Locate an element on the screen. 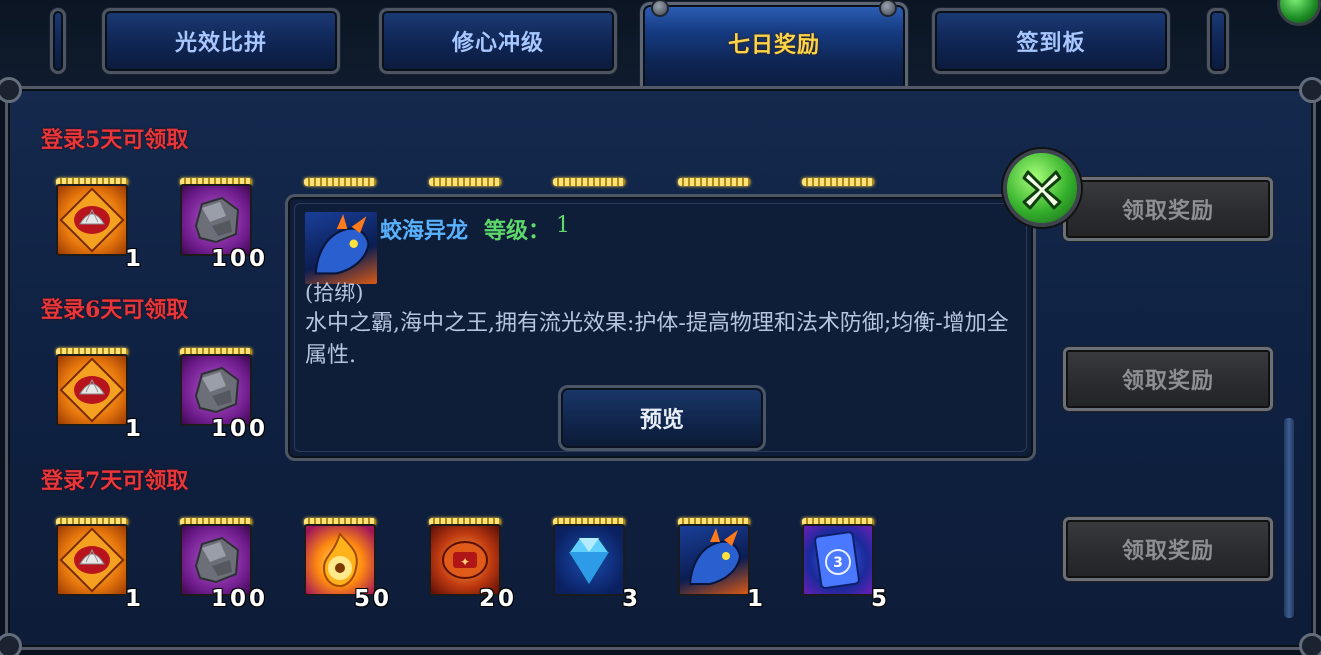 Image resolution: width=1321 pixels, height=655 pixels. tab-label: 修心冲级 is located at coordinates (497, 43).